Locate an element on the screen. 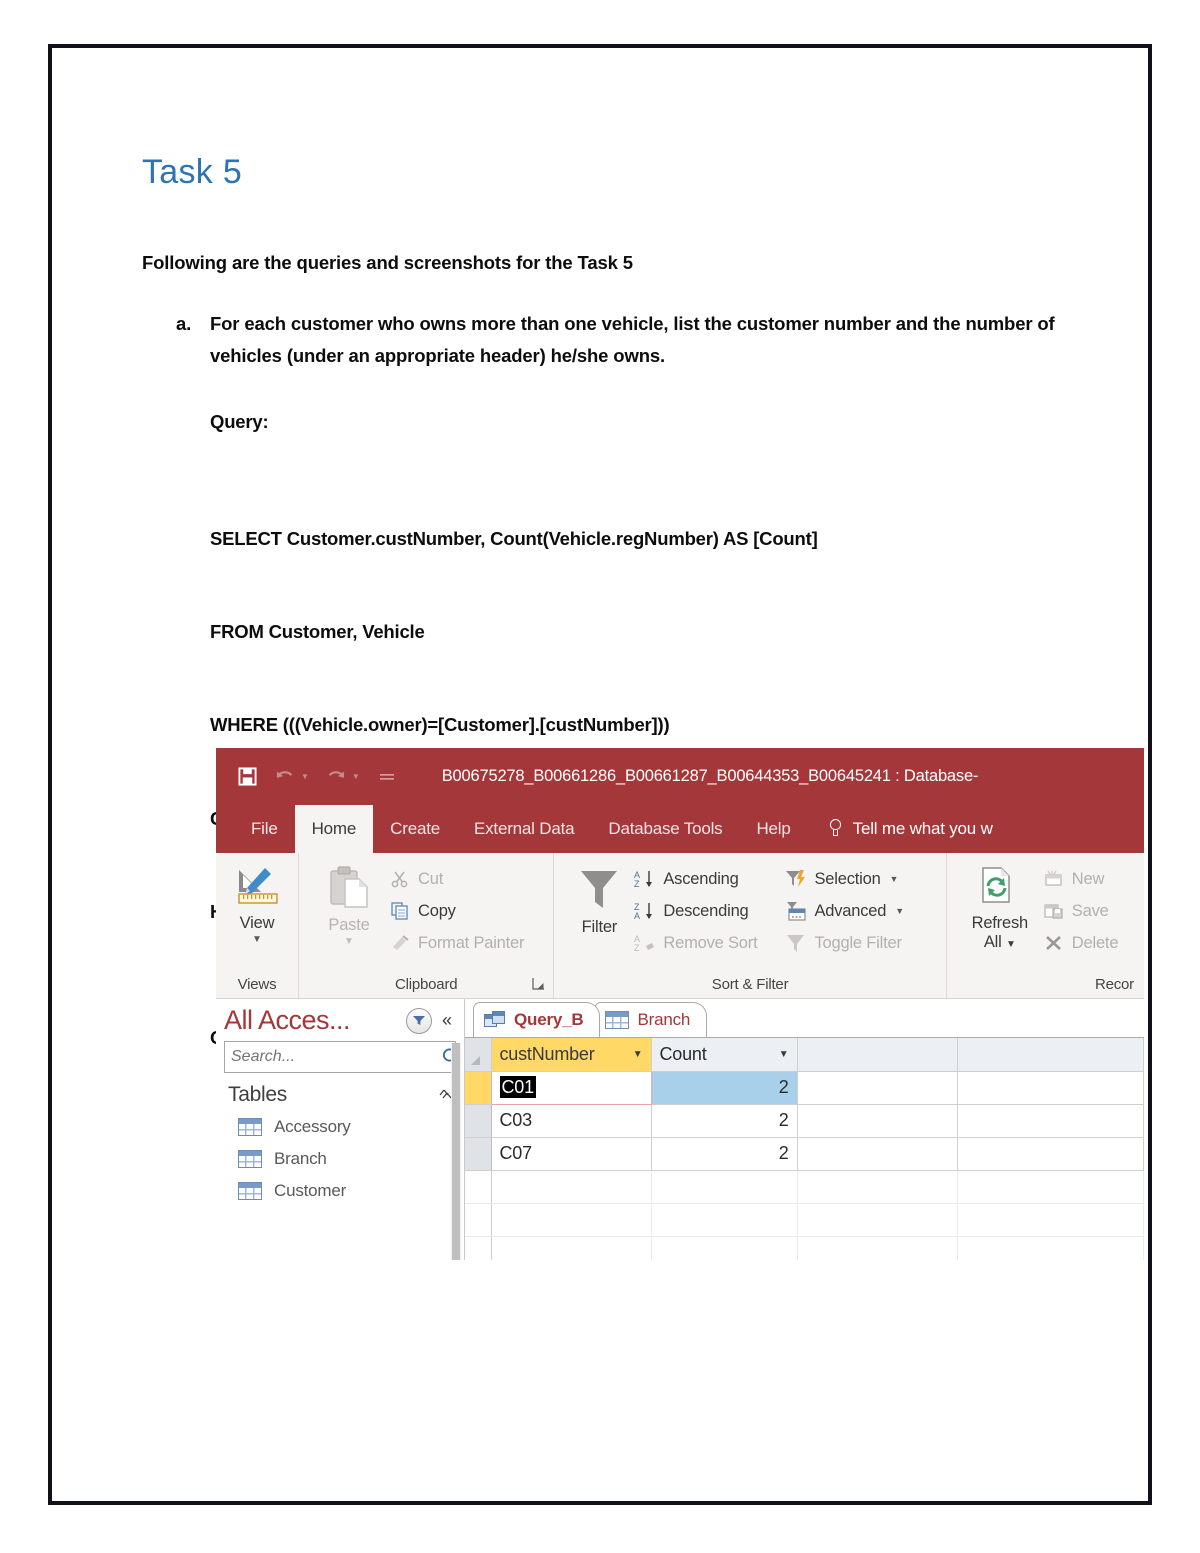 This screenshot has width=1200, height=1553. toggle-filter-button: Toggle Filter is located at coordinates (847, 943).